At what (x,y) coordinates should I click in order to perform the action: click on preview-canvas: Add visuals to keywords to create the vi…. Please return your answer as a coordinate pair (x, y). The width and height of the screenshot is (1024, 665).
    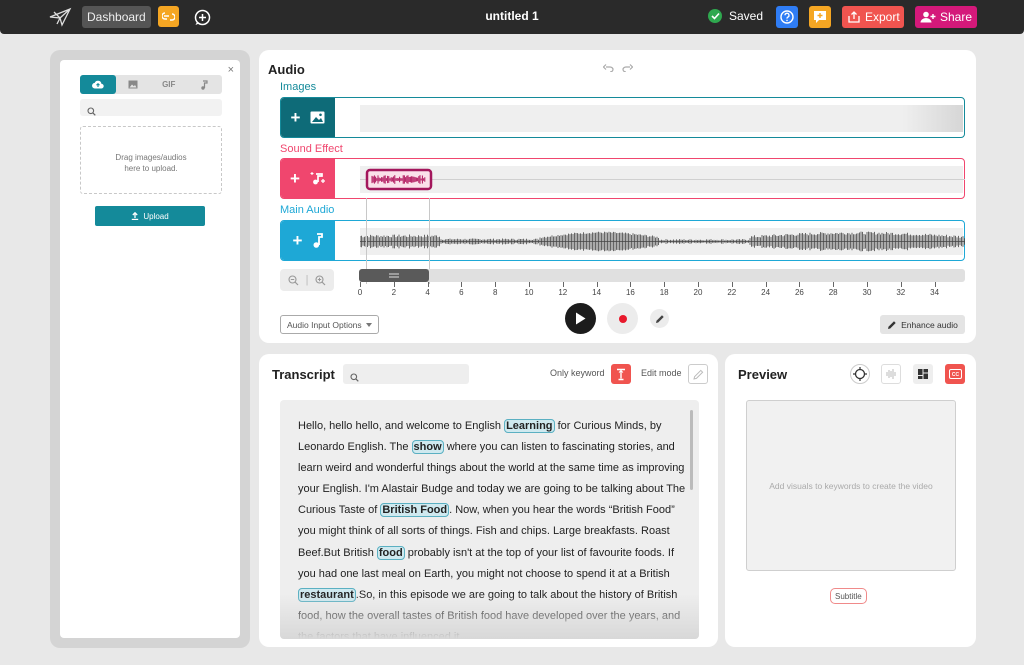
    Looking at the image, I should click on (851, 485).